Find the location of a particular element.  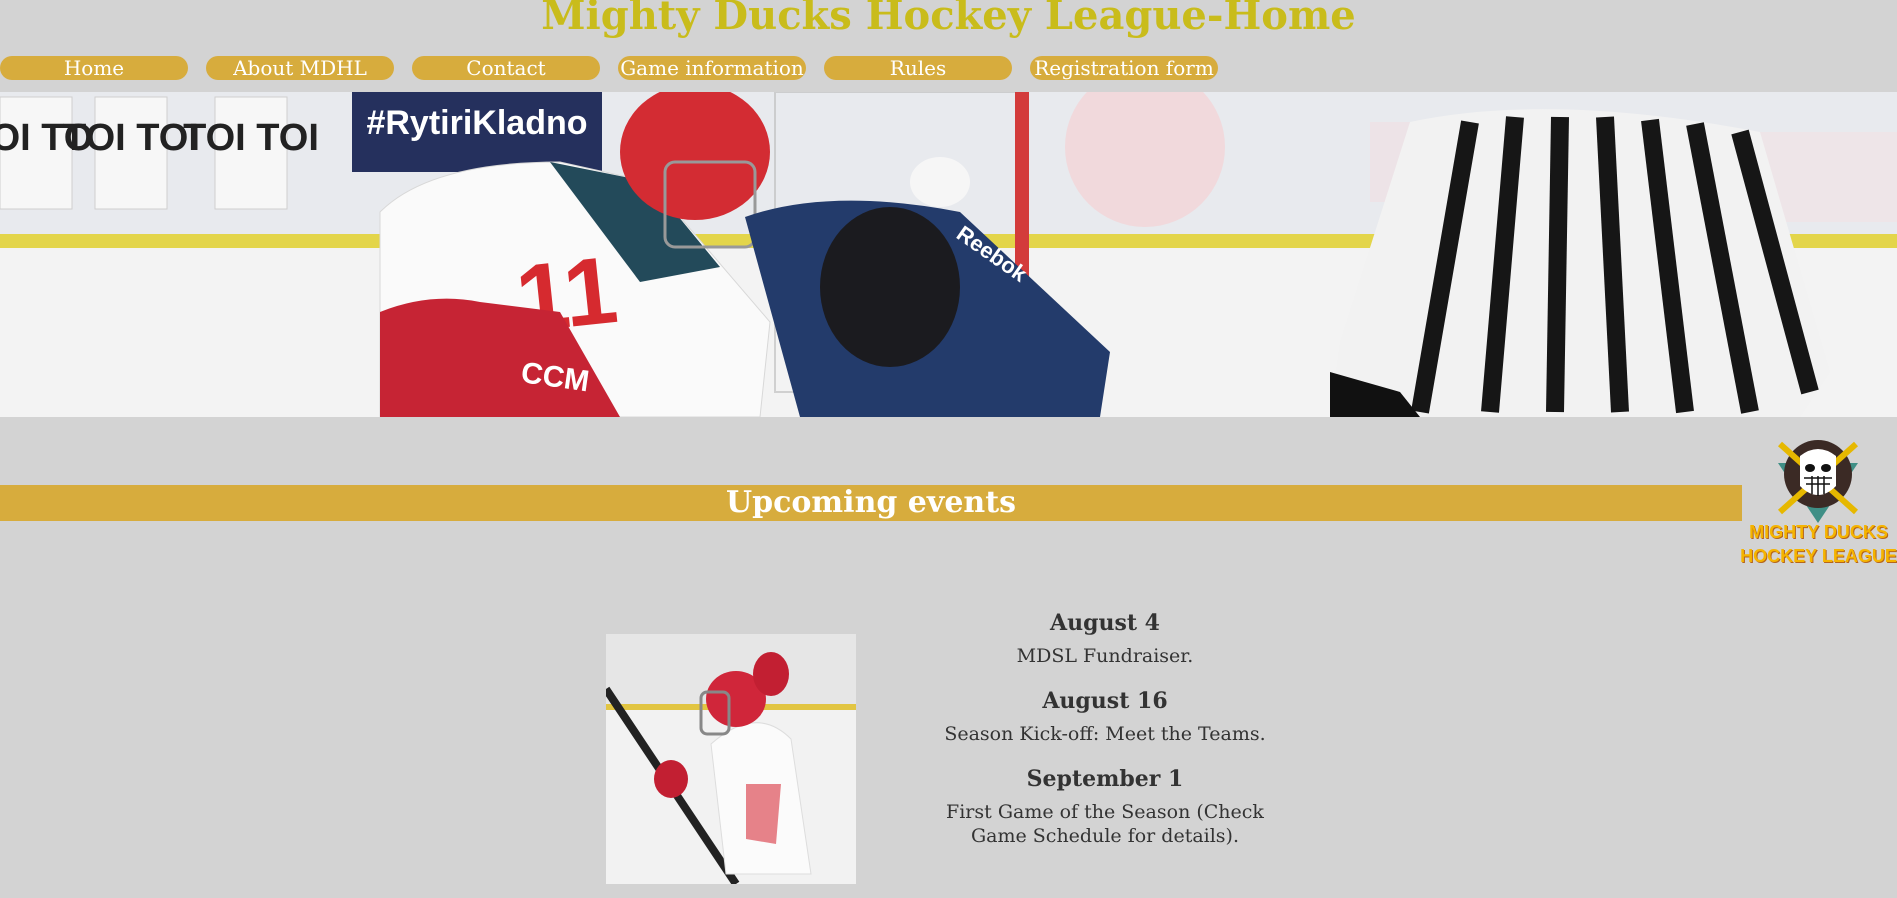

league-logo: MIGHTY DUCKS HOCKEY LEAGUE is located at coordinates (1818, 505).